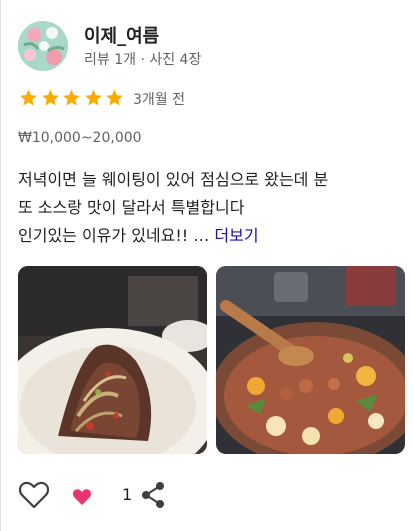 Image resolution: width=413 pixels, height=531 pixels. I want to click on reviewer-name: 이제_여름, so click(121, 35).